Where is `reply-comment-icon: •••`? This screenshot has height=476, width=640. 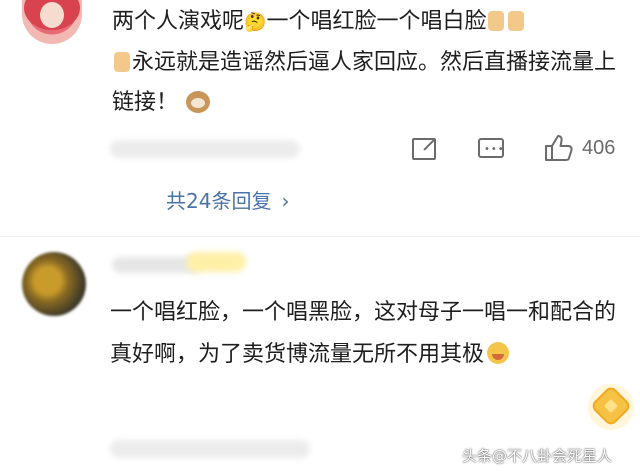 reply-comment-icon: ••• is located at coordinates (491, 148).